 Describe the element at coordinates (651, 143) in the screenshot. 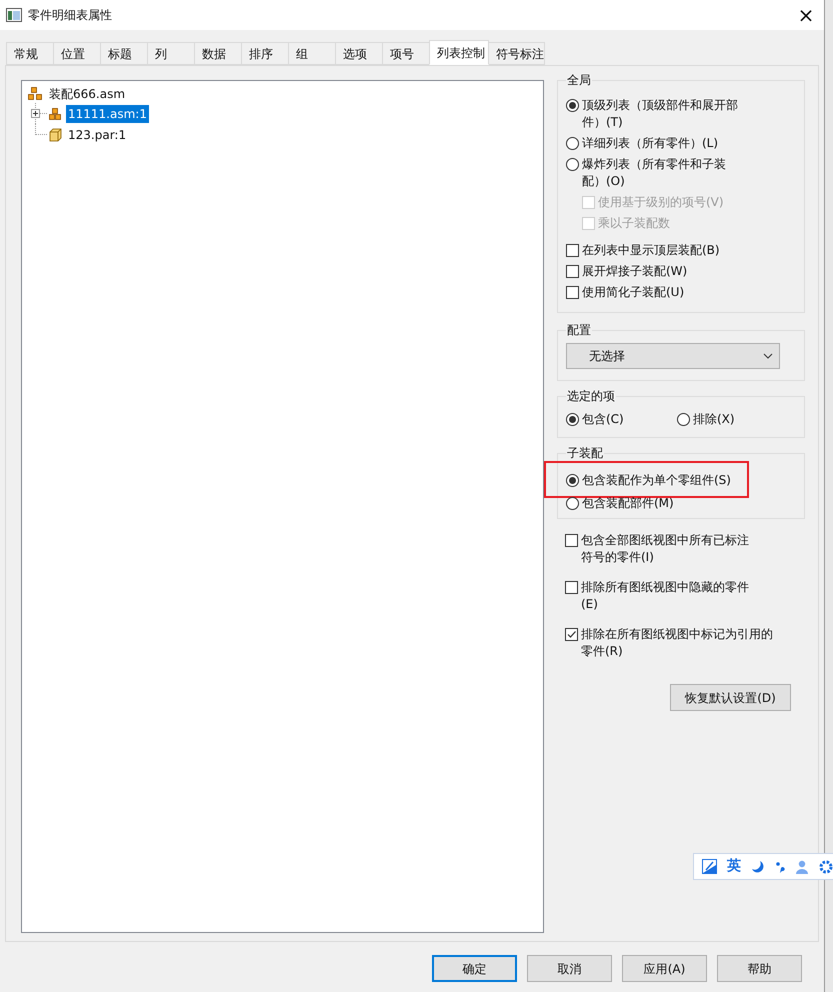

I see `option-label: 详细列表（所有零件）(L)` at that location.